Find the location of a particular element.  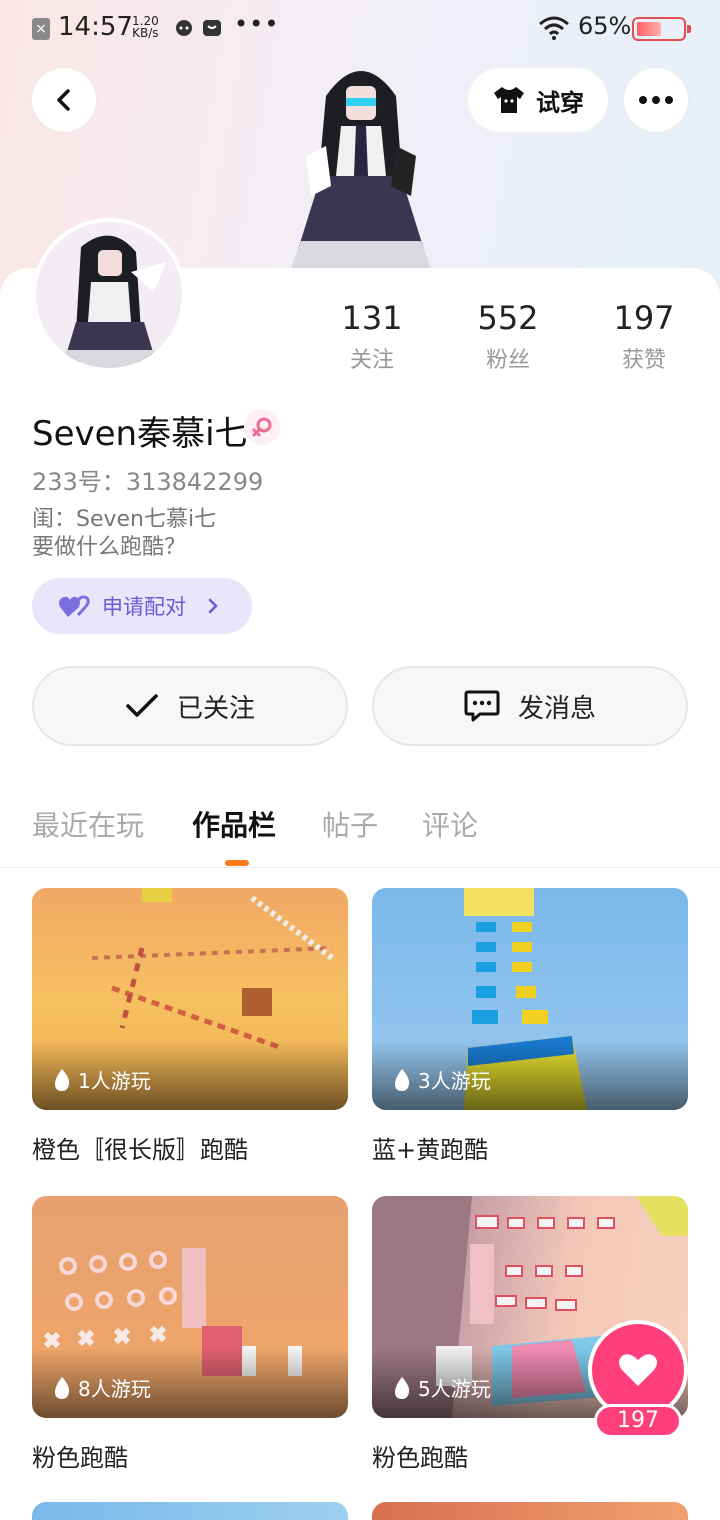

work-card: 1人游玩 橙色〚很长版〛跑酷 is located at coordinates (190, 1026).